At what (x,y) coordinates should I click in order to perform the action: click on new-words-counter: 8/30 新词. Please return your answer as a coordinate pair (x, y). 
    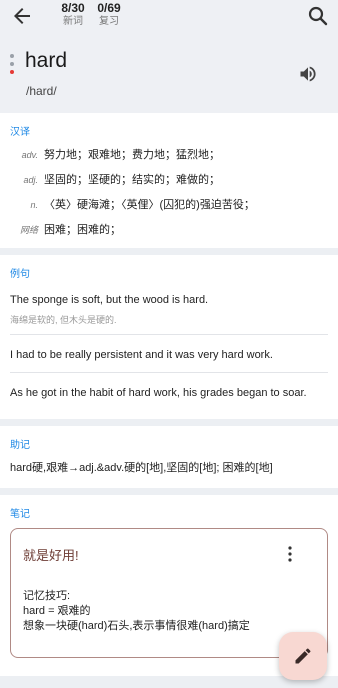
    Looking at the image, I should click on (73, 14).